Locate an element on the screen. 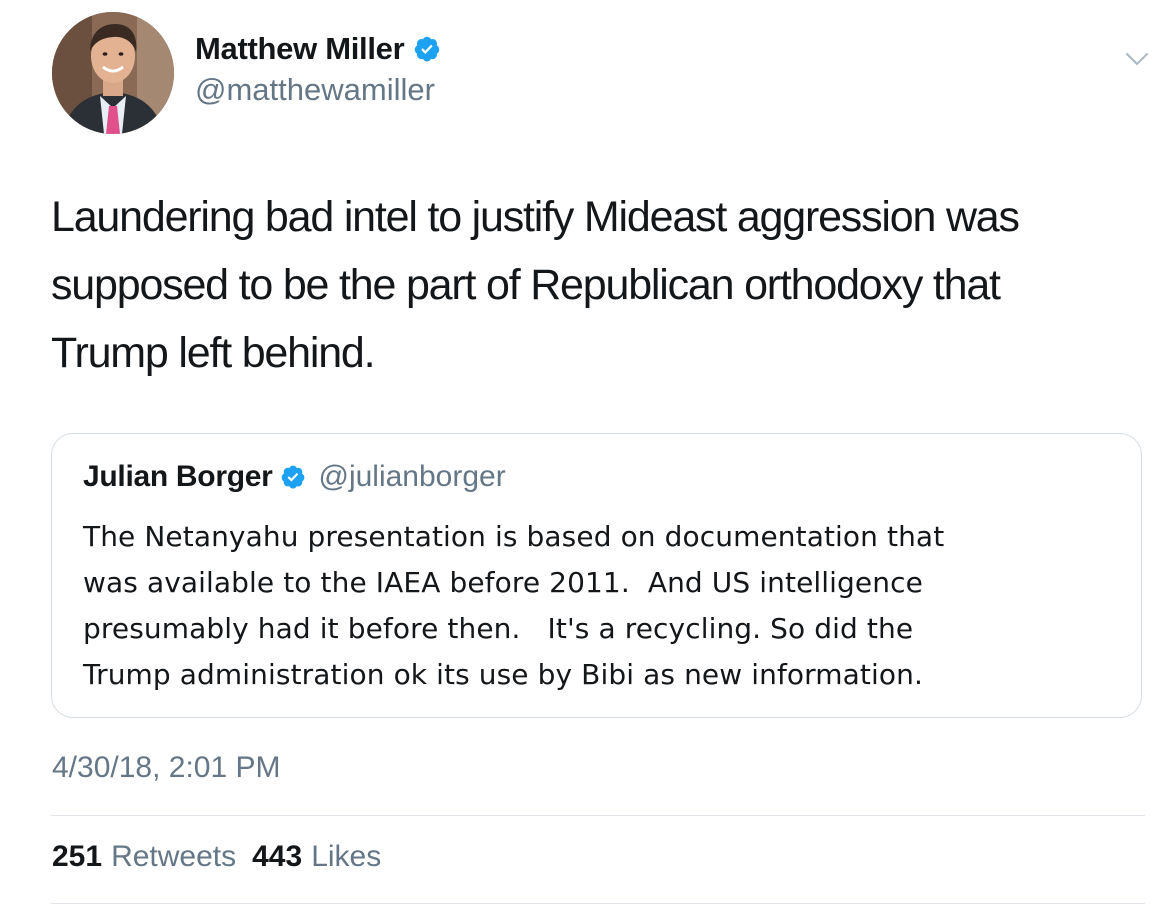 Image resolution: width=1156 pixels, height=915 pixels. author-name-row: Matthew Miller is located at coordinates (318, 49).